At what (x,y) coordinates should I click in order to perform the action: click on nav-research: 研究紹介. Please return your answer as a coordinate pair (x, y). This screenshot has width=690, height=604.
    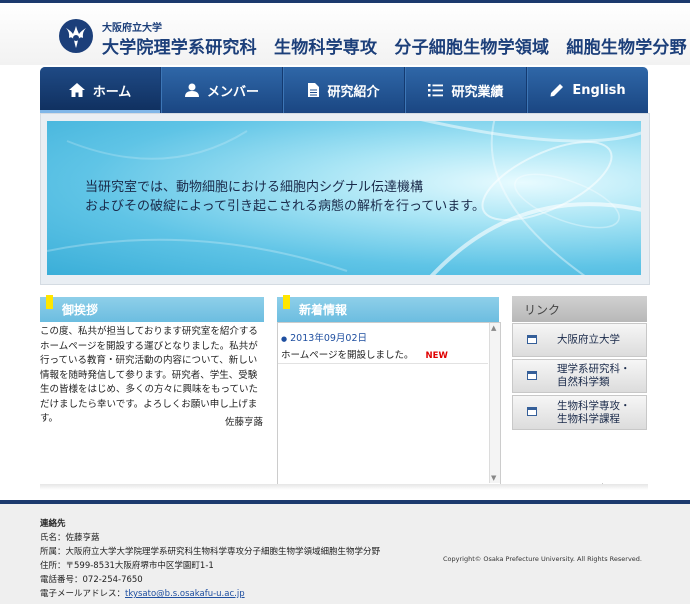
    Looking at the image, I should click on (344, 90).